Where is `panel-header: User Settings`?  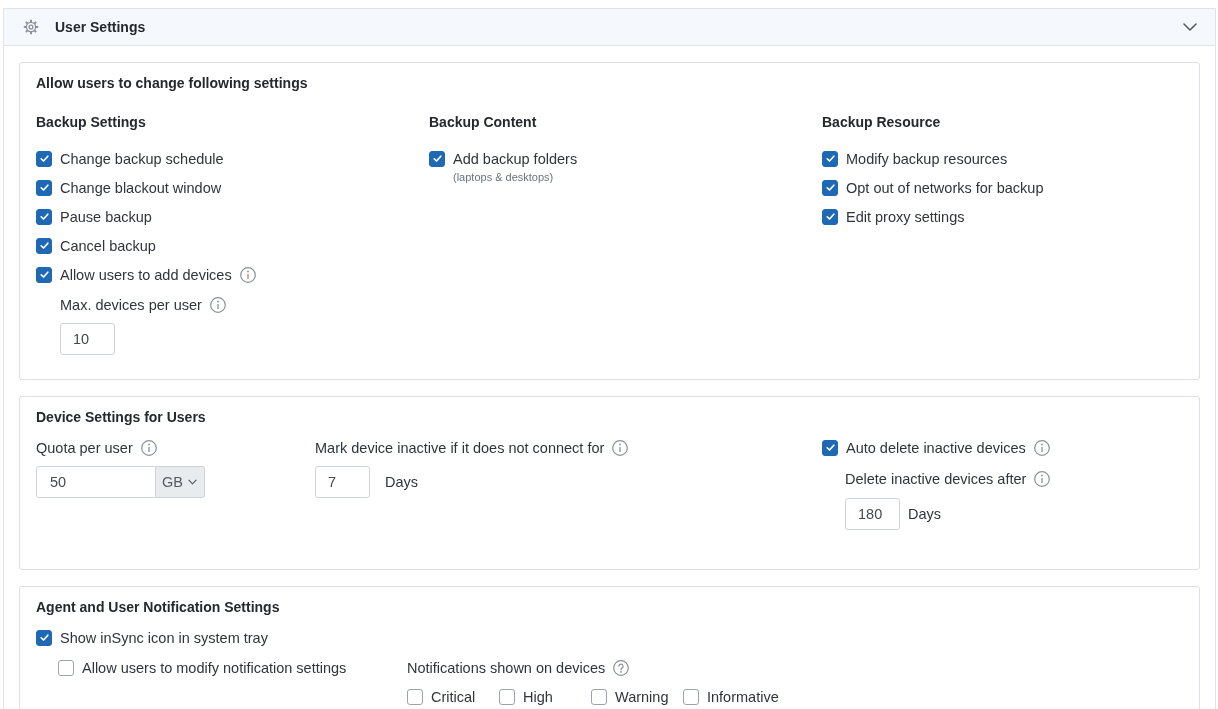
panel-header: User Settings is located at coordinates (609, 27).